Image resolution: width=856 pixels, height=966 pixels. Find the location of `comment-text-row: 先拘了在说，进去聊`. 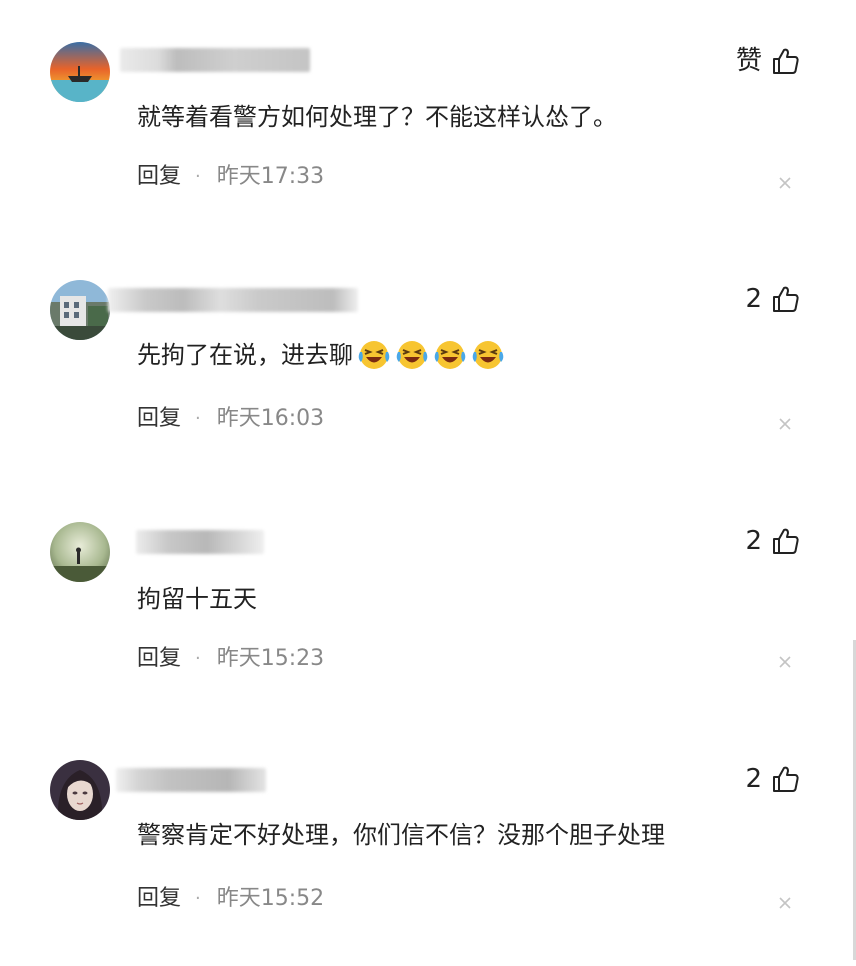

comment-text-row: 先拘了在说，进去聊 is located at coordinates (321, 355).